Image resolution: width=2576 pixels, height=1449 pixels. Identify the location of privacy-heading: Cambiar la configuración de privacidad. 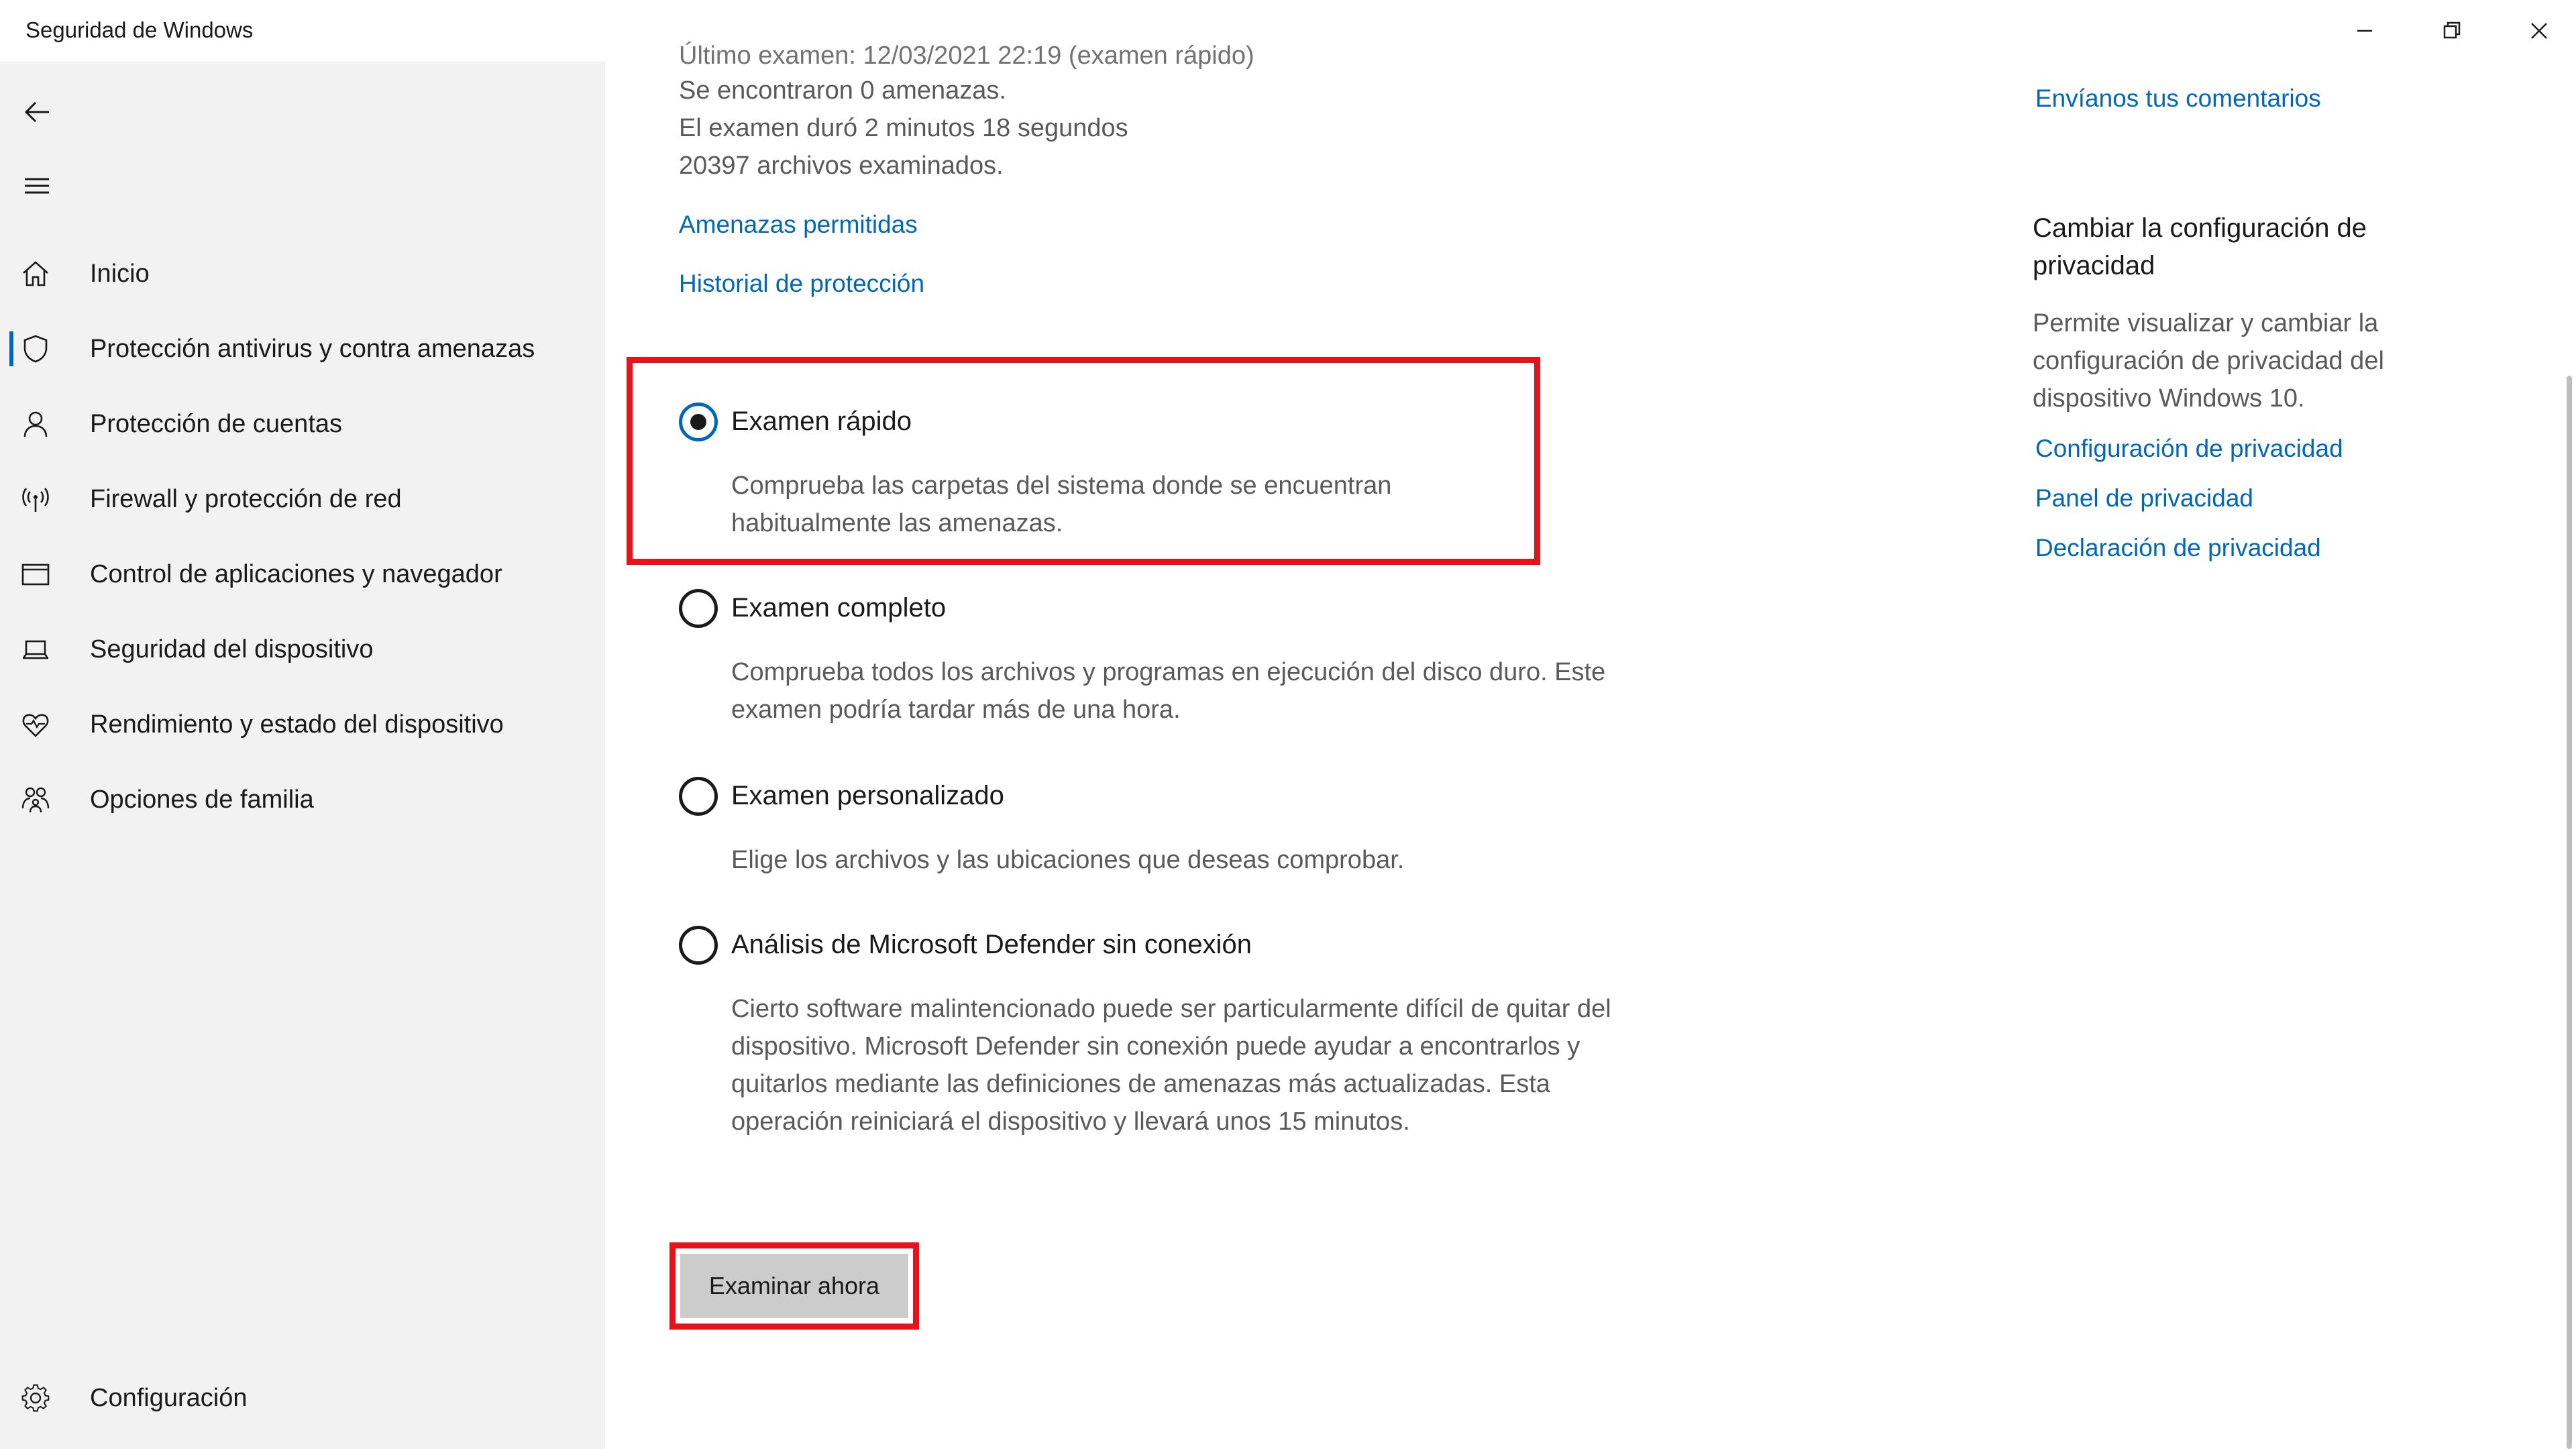
(2200, 246).